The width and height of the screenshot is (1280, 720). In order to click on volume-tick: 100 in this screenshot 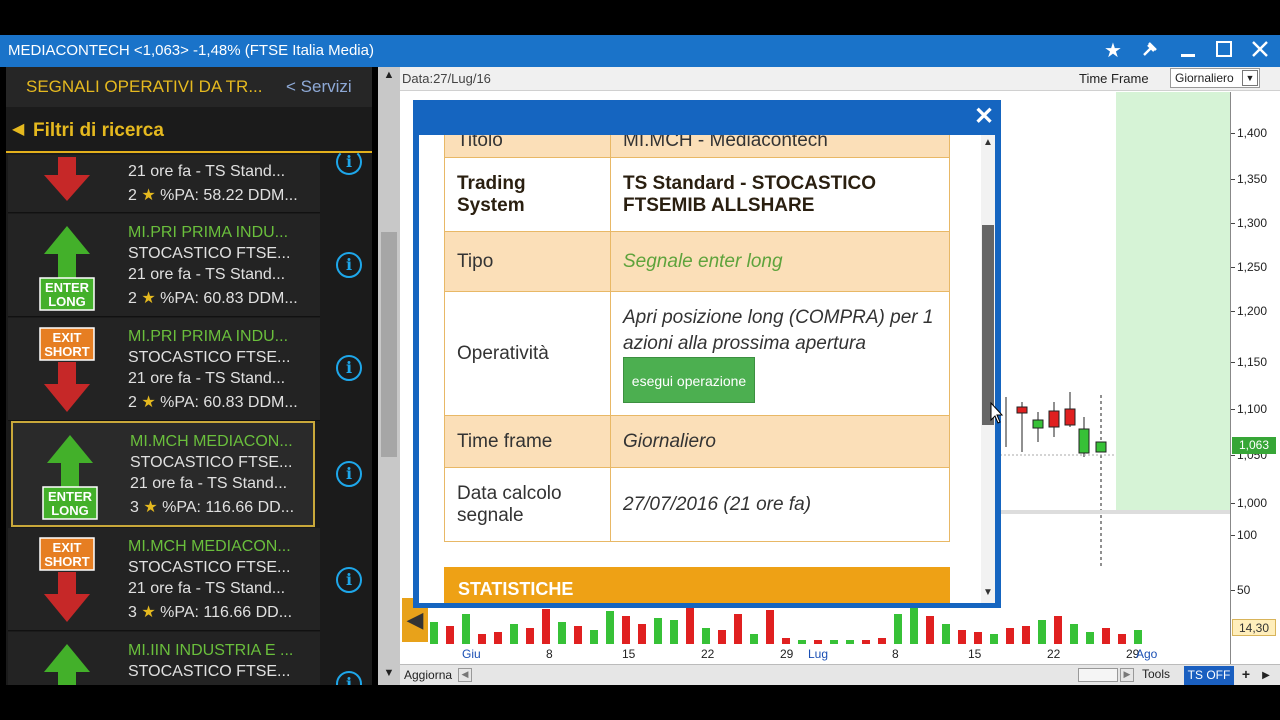, I will do `click(1244, 535)`.